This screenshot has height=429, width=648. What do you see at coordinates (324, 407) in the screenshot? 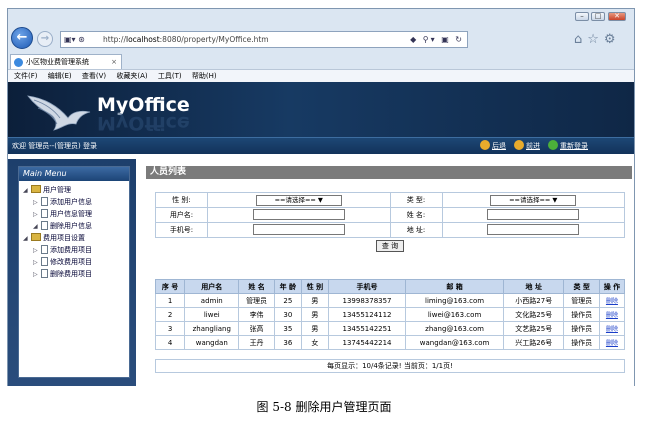
I see `figure-caption: 图 5-8 删除用户管理页面` at bounding box center [324, 407].